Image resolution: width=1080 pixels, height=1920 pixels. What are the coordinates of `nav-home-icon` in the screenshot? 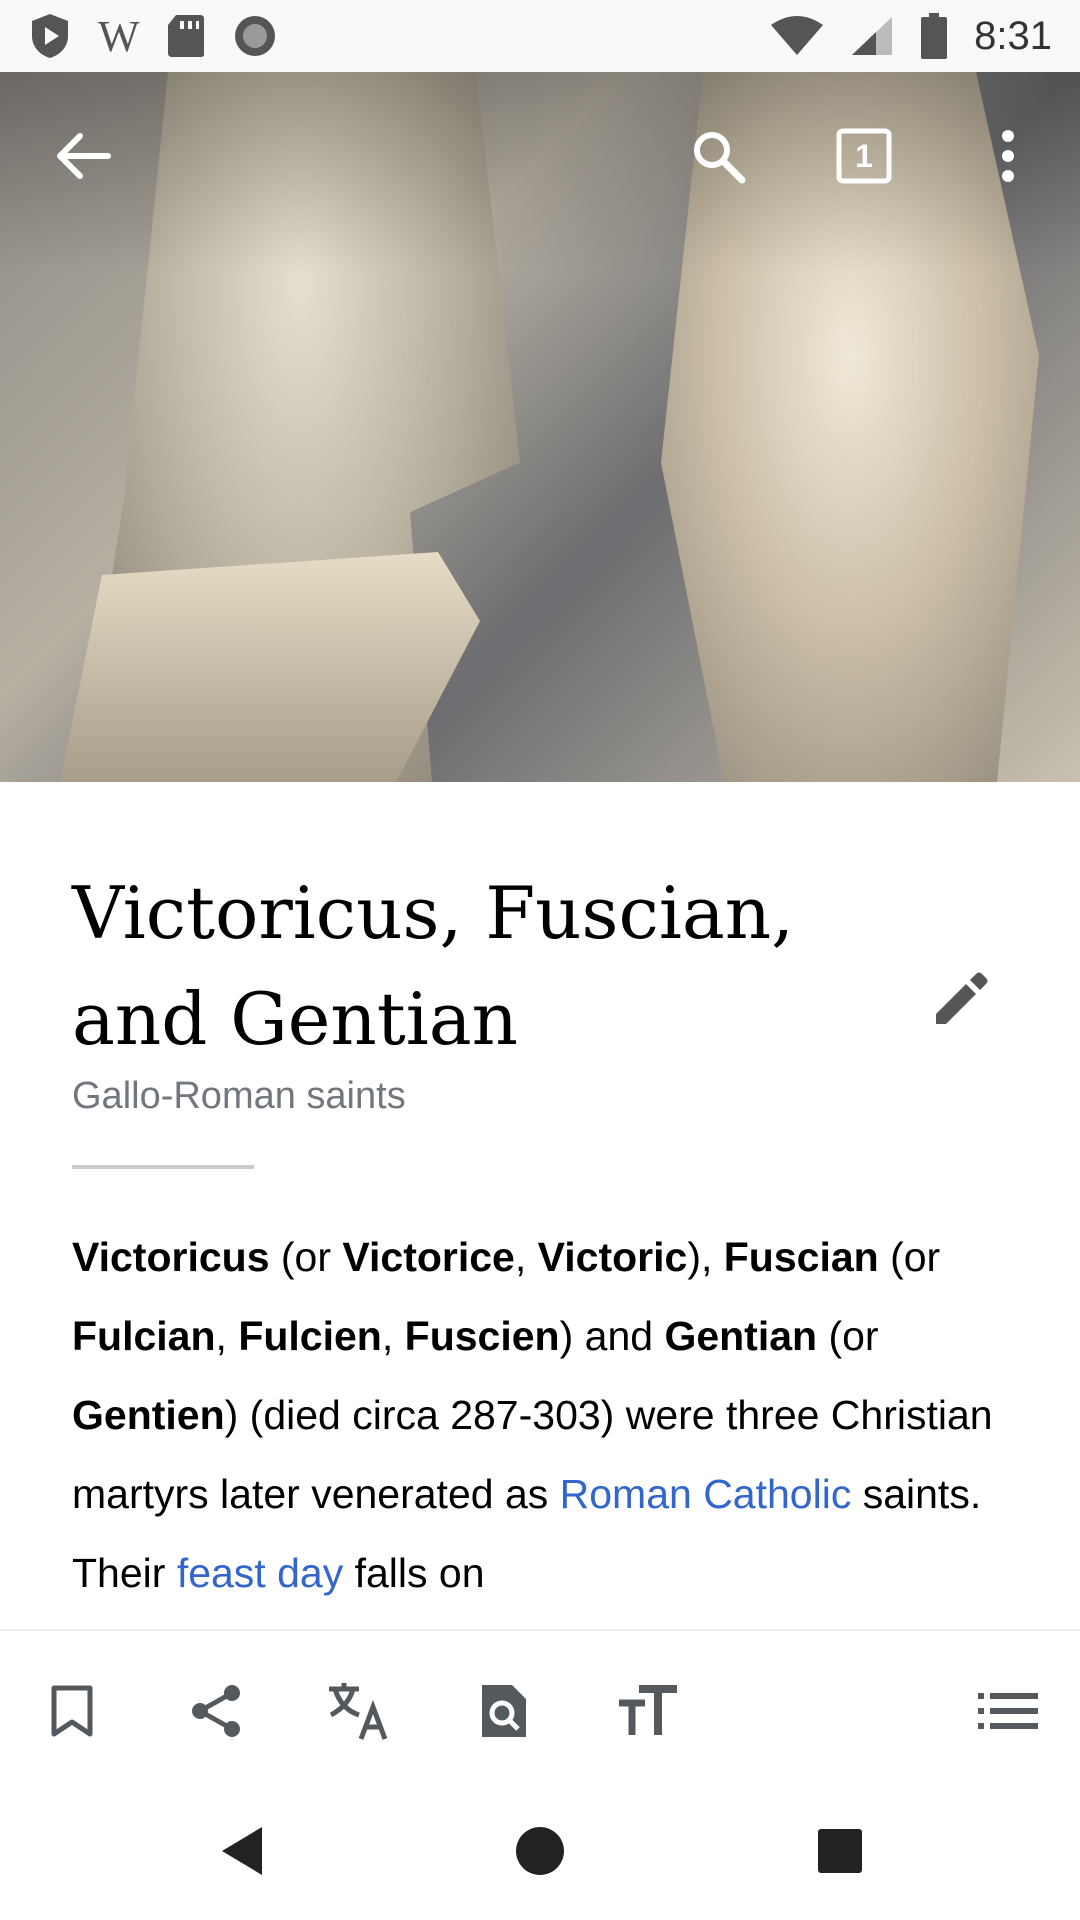 It's located at (540, 1851).